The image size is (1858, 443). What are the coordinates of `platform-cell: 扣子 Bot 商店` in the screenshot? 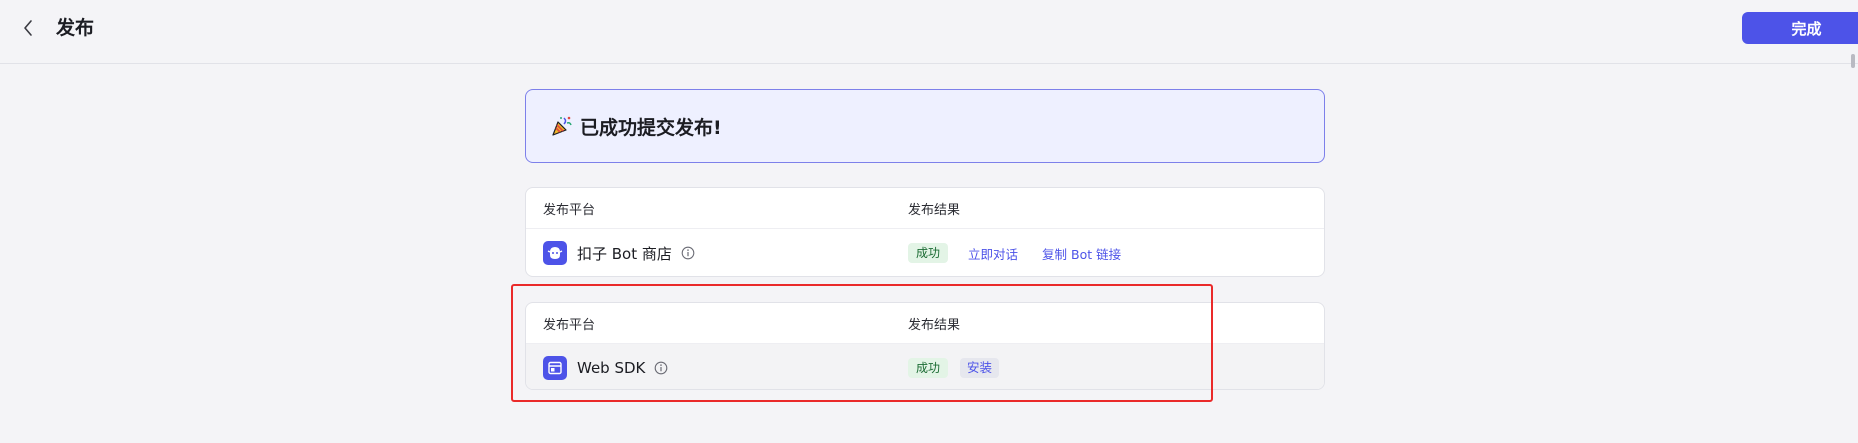 It's located at (717, 253).